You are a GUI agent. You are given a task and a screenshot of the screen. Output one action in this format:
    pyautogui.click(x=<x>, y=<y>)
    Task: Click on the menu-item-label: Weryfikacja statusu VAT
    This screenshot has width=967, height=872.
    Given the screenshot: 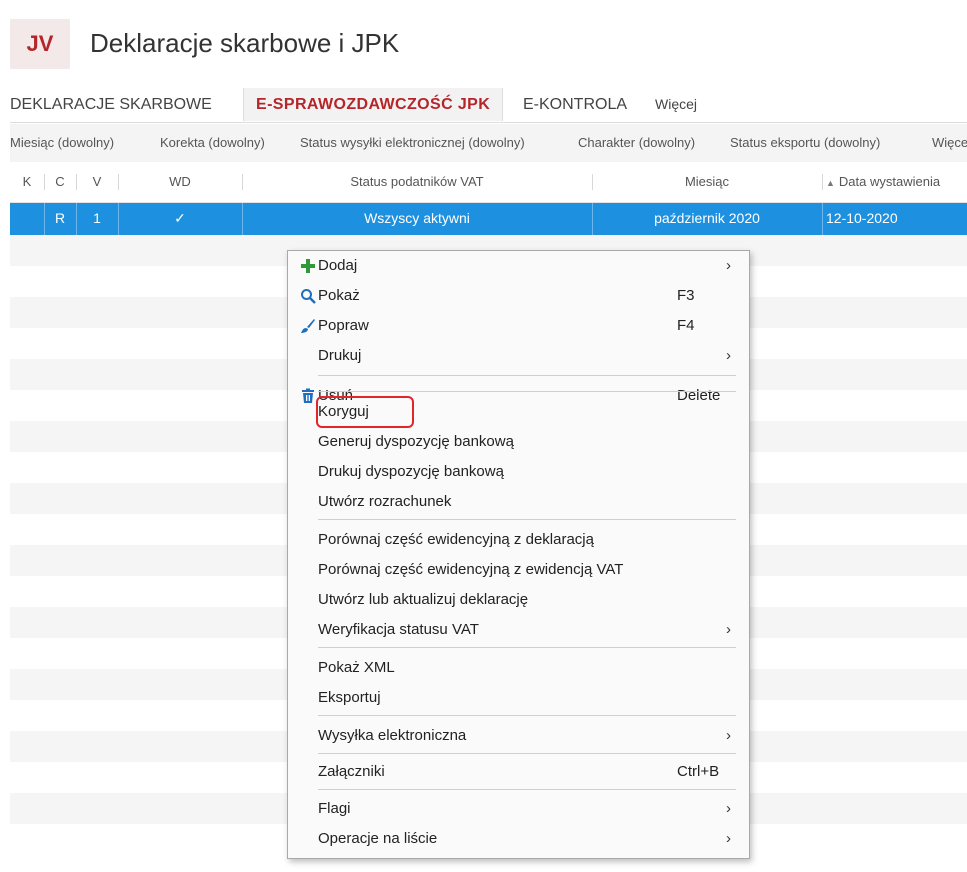 What is the action you would take?
    pyautogui.click(x=398, y=629)
    